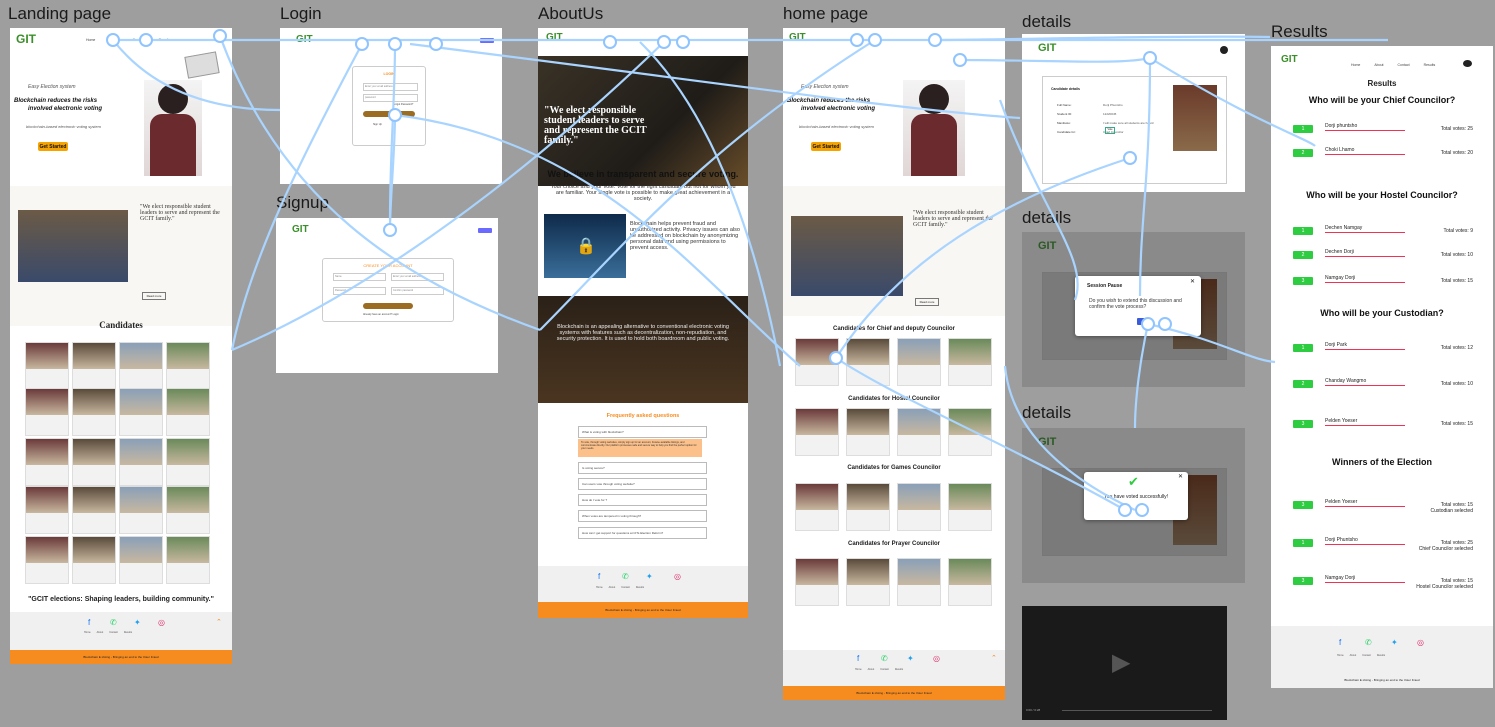 Image resolution: width=1495 pixels, height=727 pixels. What do you see at coordinates (359, 291) in the screenshot?
I see `signup-password-input: Password` at bounding box center [359, 291].